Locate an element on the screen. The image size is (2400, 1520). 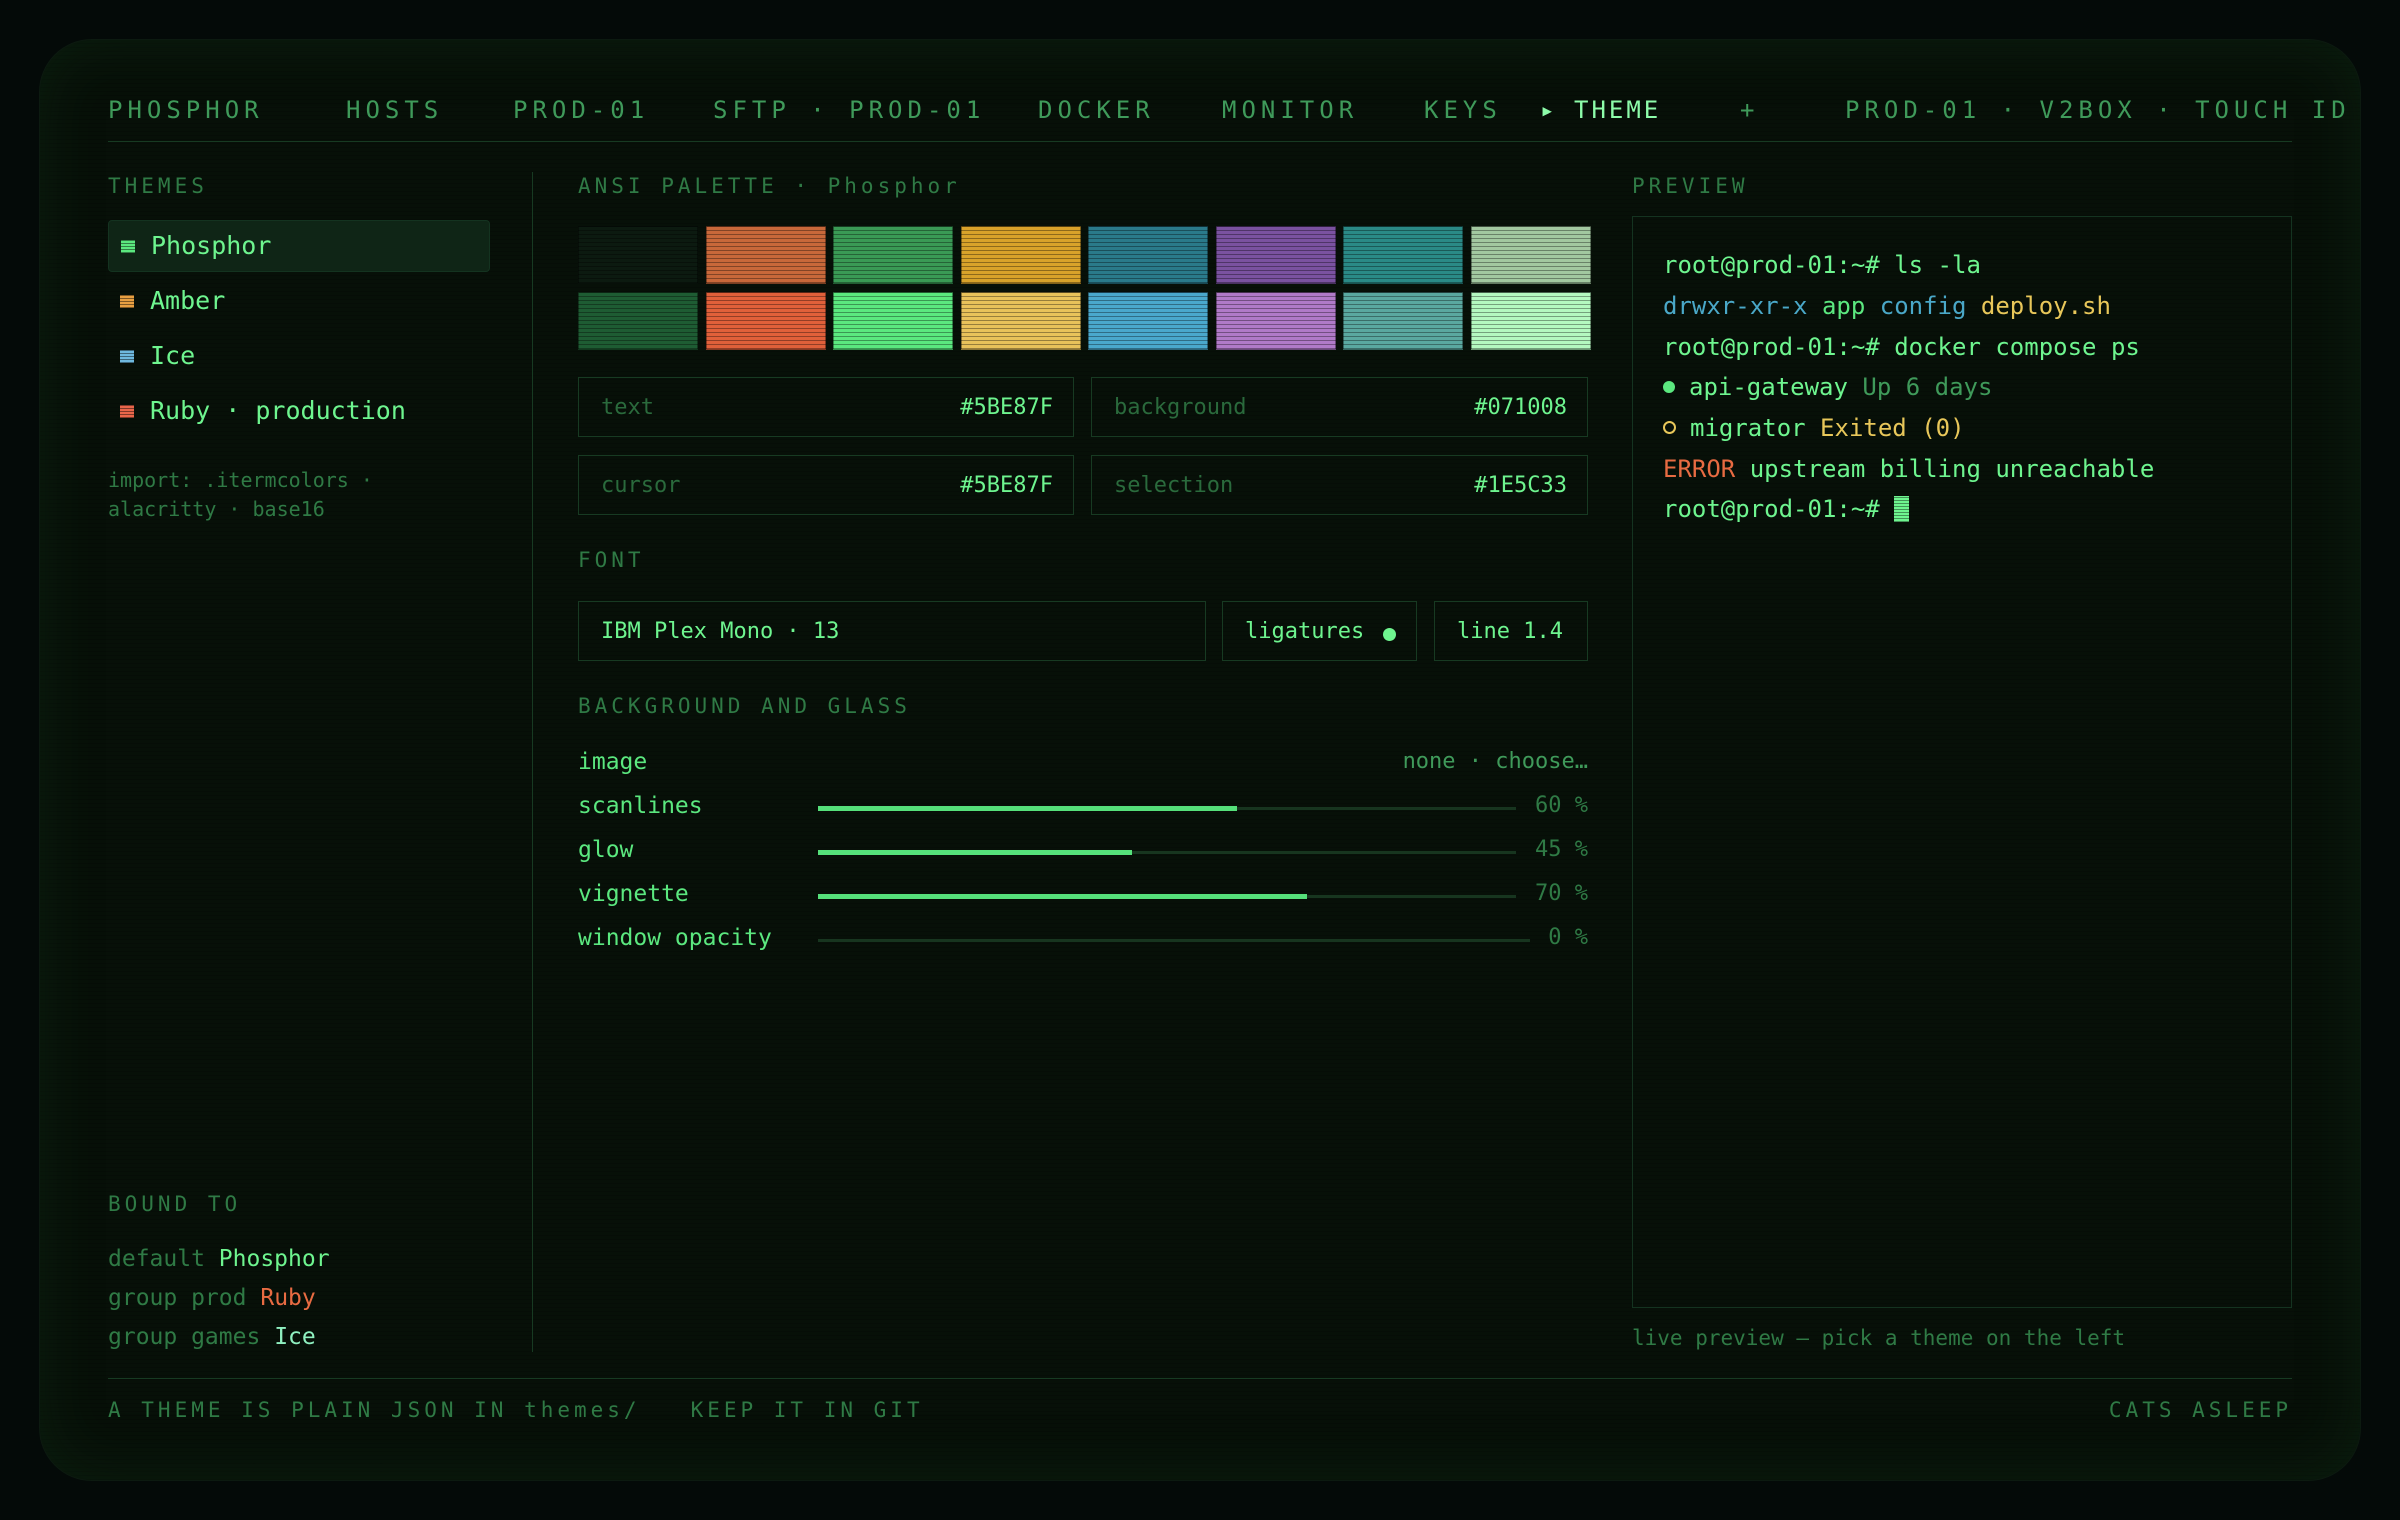
running-dot-icon is located at coordinates (1669, 387).